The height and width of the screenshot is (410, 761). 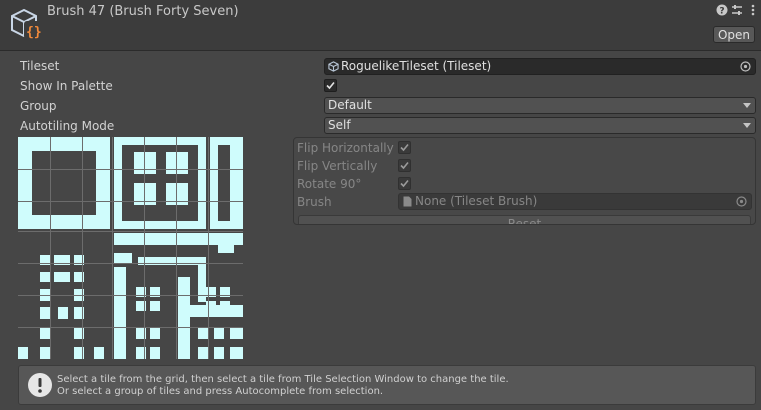 What do you see at coordinates (407, 201) in the screenshot?
I see `script-asset-icon` at bounding box center [407, 201].